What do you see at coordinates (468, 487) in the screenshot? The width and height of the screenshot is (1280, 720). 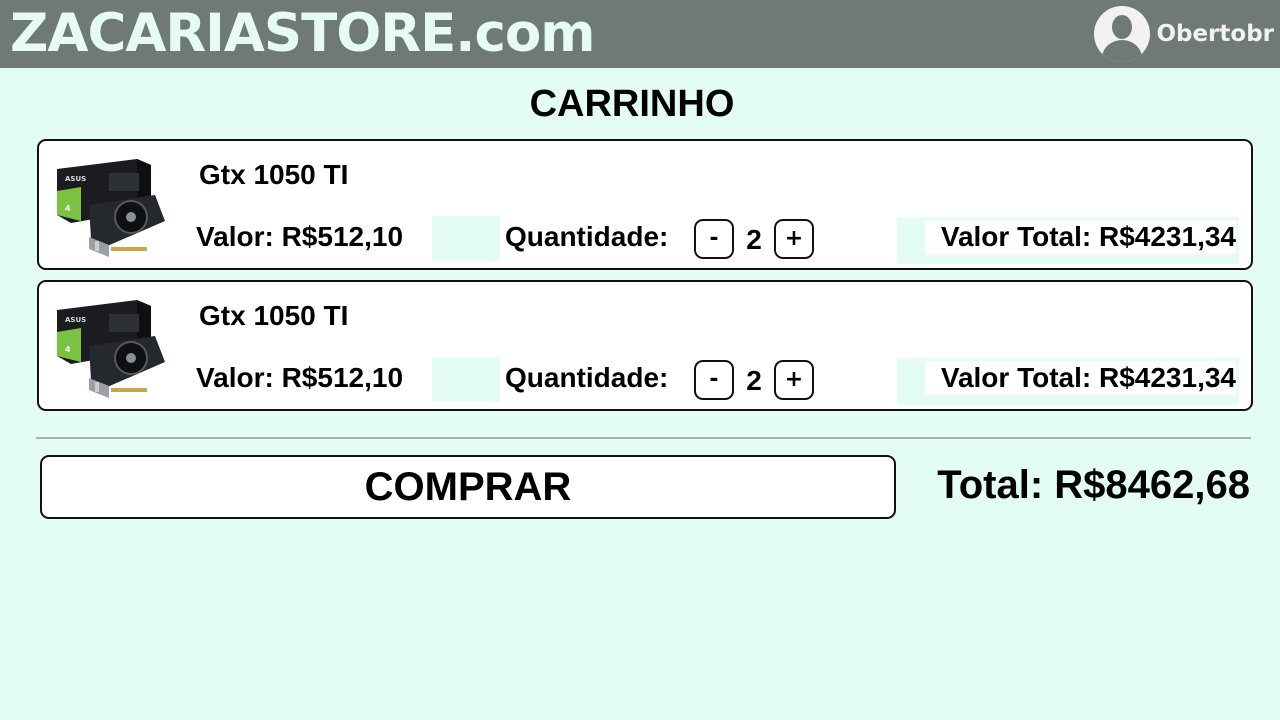 I see `buy-button: COMPRAR` at bounding box center [468, 487].